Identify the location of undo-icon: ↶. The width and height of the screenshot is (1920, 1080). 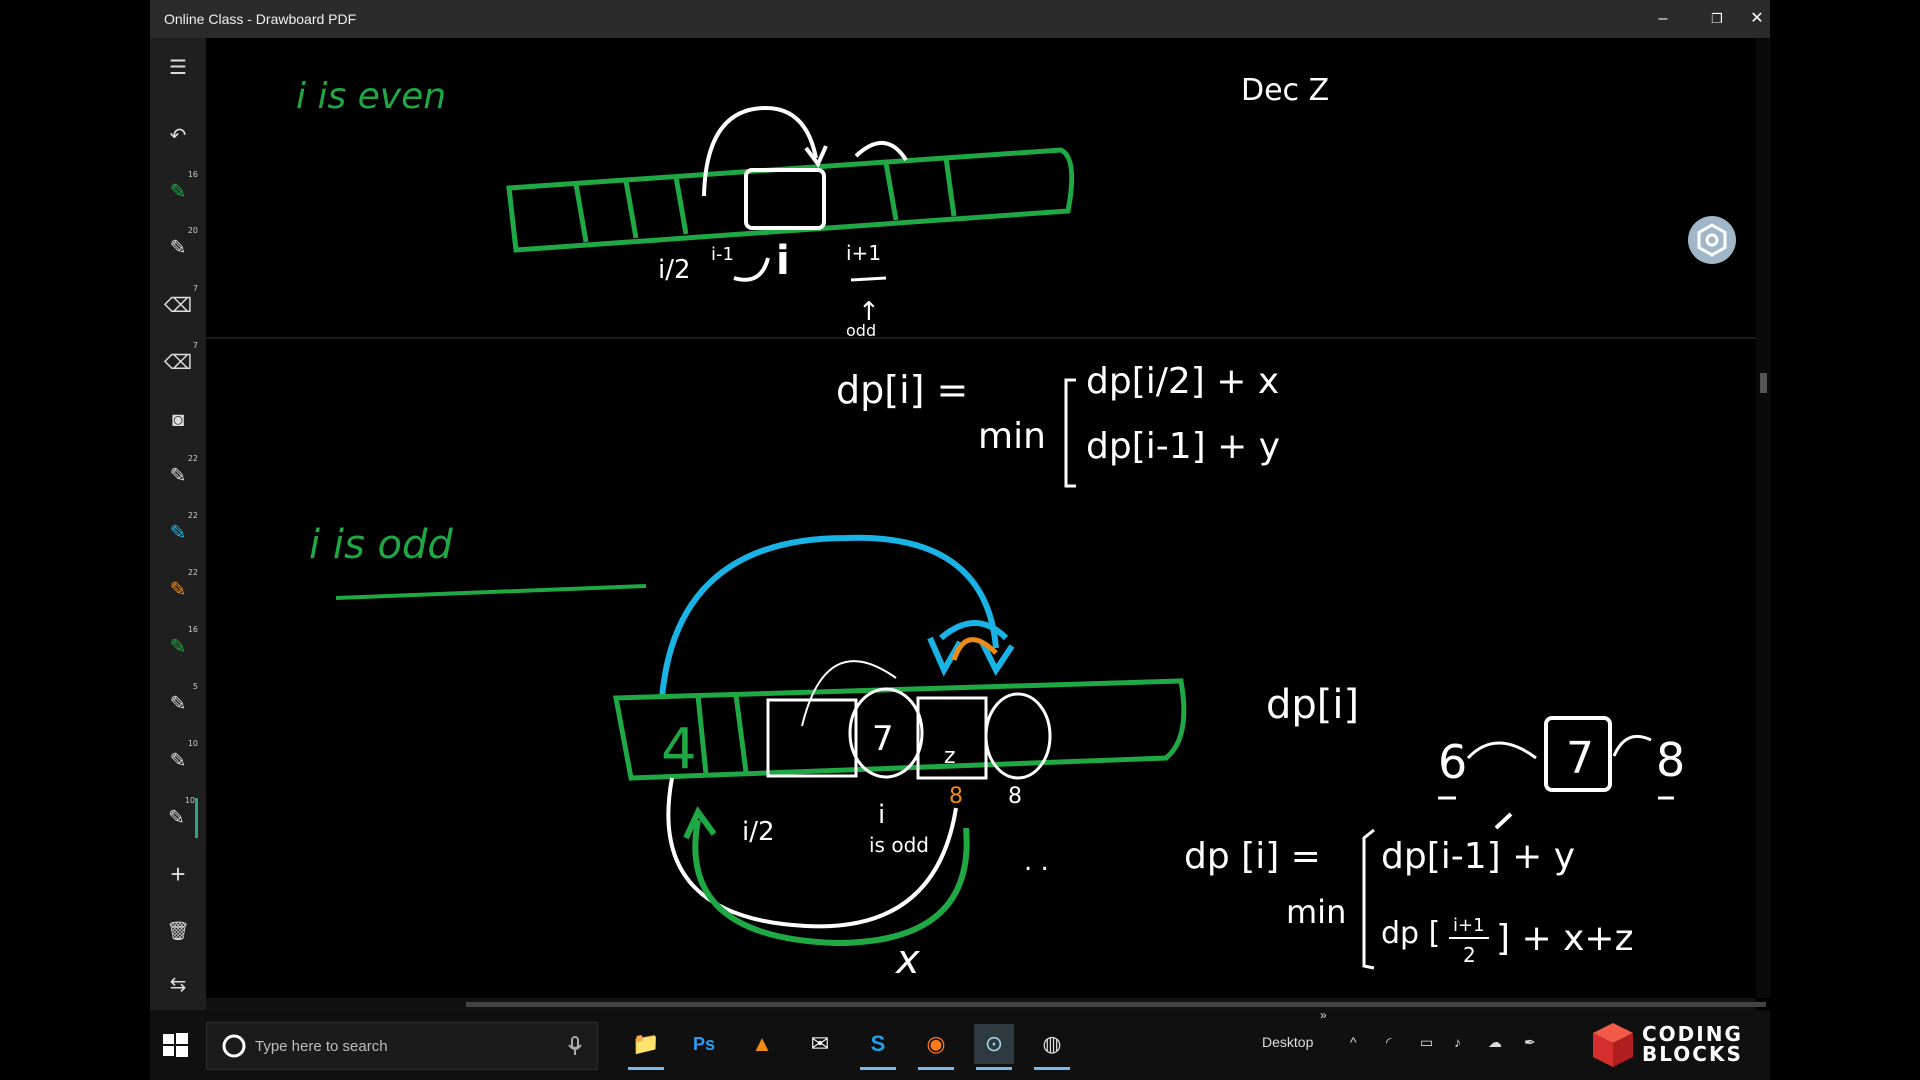
(178, 136).